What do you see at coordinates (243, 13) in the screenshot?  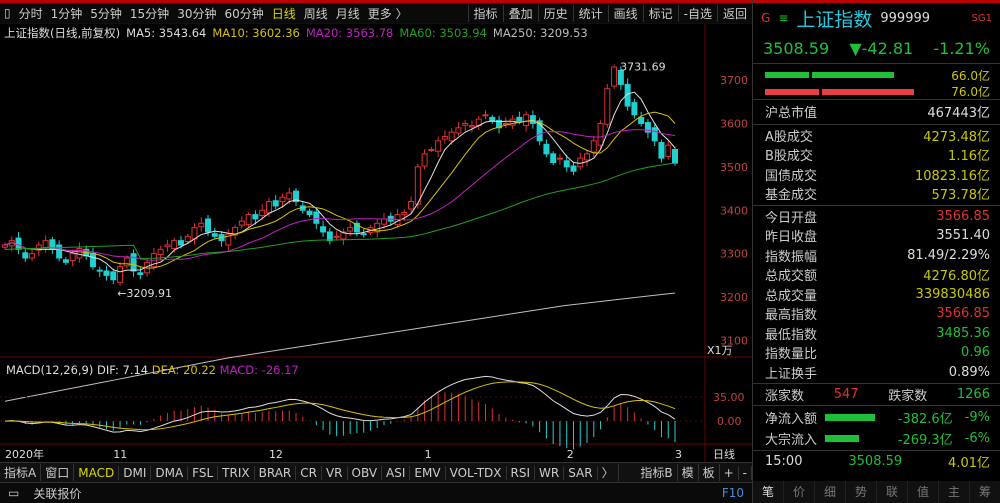 I see `period-tab: 60分钟` at bounding box center [243, 13].